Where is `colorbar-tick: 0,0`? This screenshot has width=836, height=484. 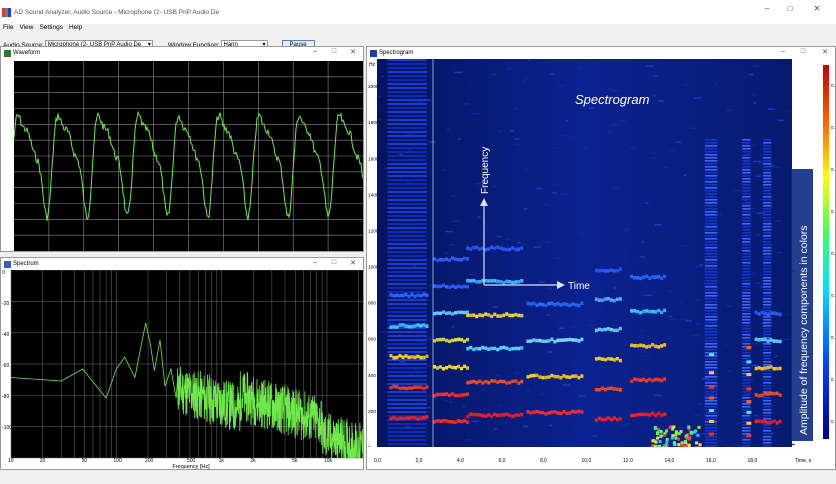 colorbar-tick: 0,0 is located at coordinates (833, 421).